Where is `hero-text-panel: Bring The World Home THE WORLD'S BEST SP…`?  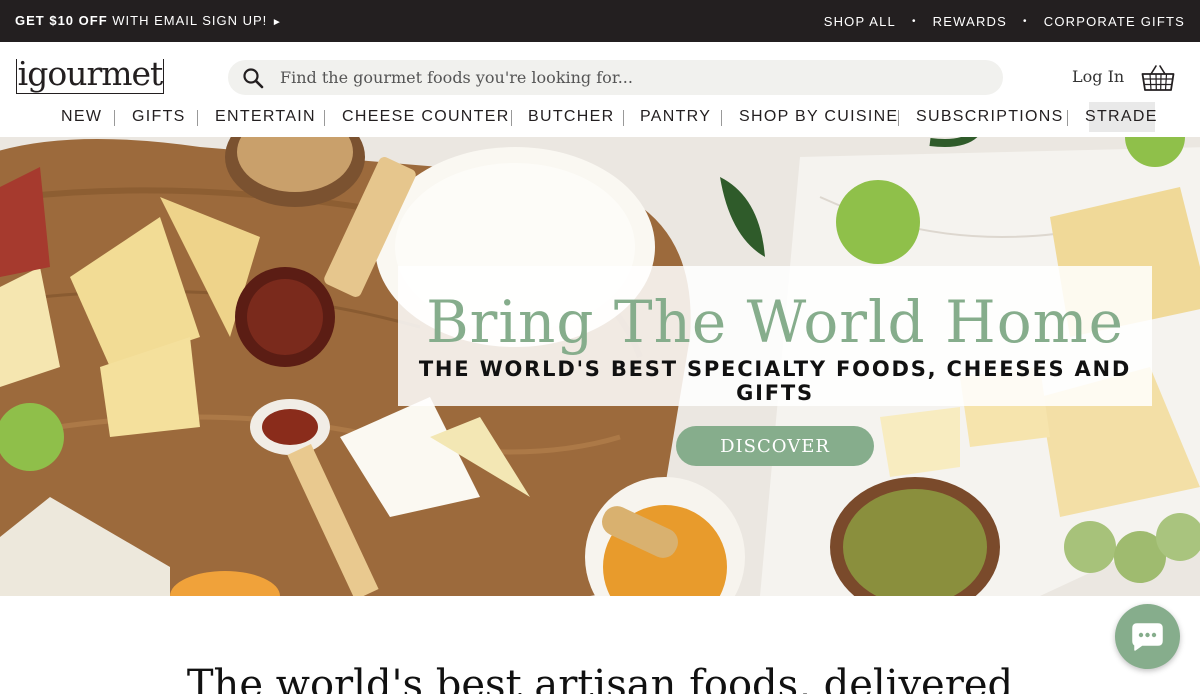
hero-text-panel: Bring The World Home THE WORLD'S BEST SP… is located at coordinates (775, 336).